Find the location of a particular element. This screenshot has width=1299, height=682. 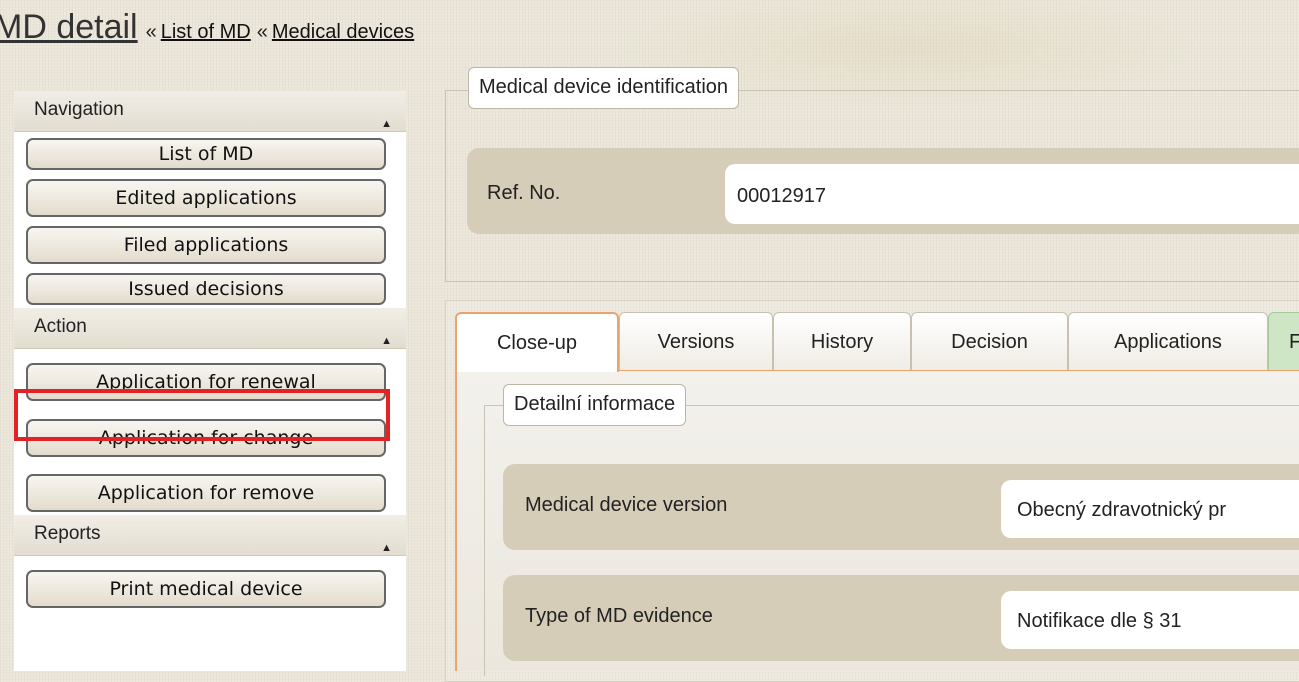

field-label: Medical device version is located at coordinates (626, 505).